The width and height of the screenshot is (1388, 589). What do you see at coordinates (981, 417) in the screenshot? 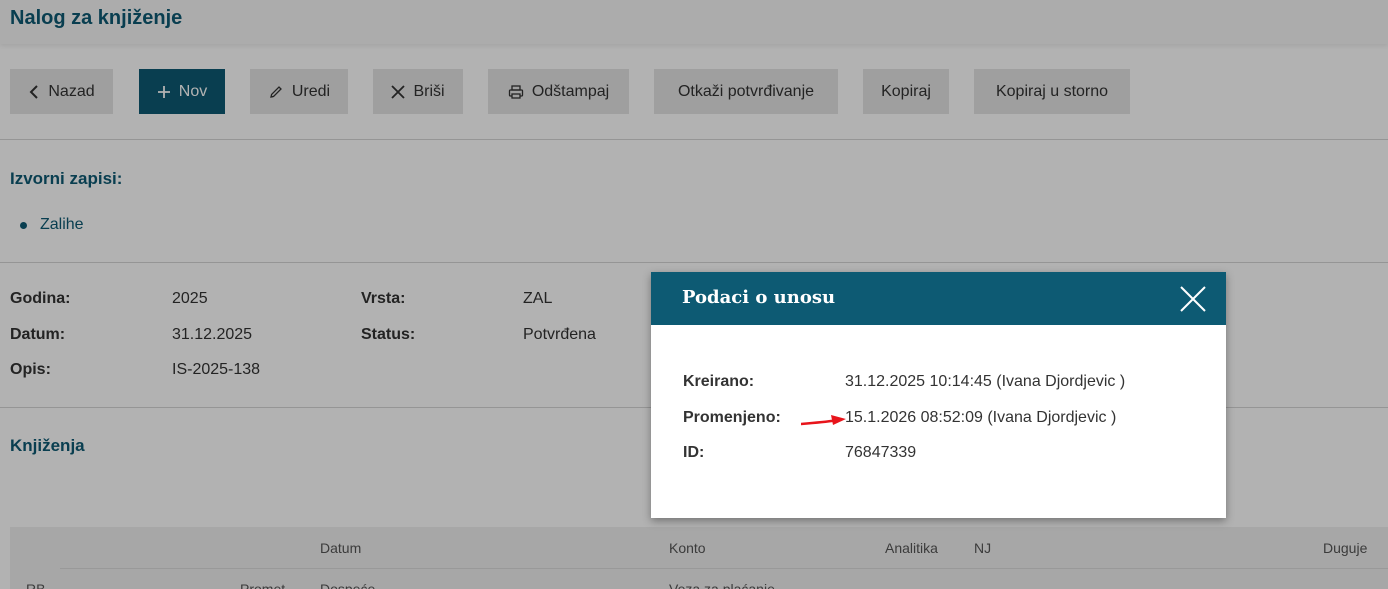
I see `changed-value: 15.1.2026 08:52:09 (Ivana Djordjevic )` at bounding box center [981, 417].